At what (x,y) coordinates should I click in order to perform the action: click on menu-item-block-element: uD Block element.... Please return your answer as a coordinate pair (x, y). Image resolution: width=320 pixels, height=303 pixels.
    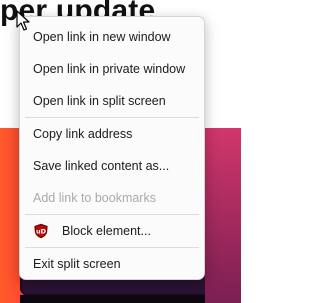
    Looking at the image, I should click on (112, 231).